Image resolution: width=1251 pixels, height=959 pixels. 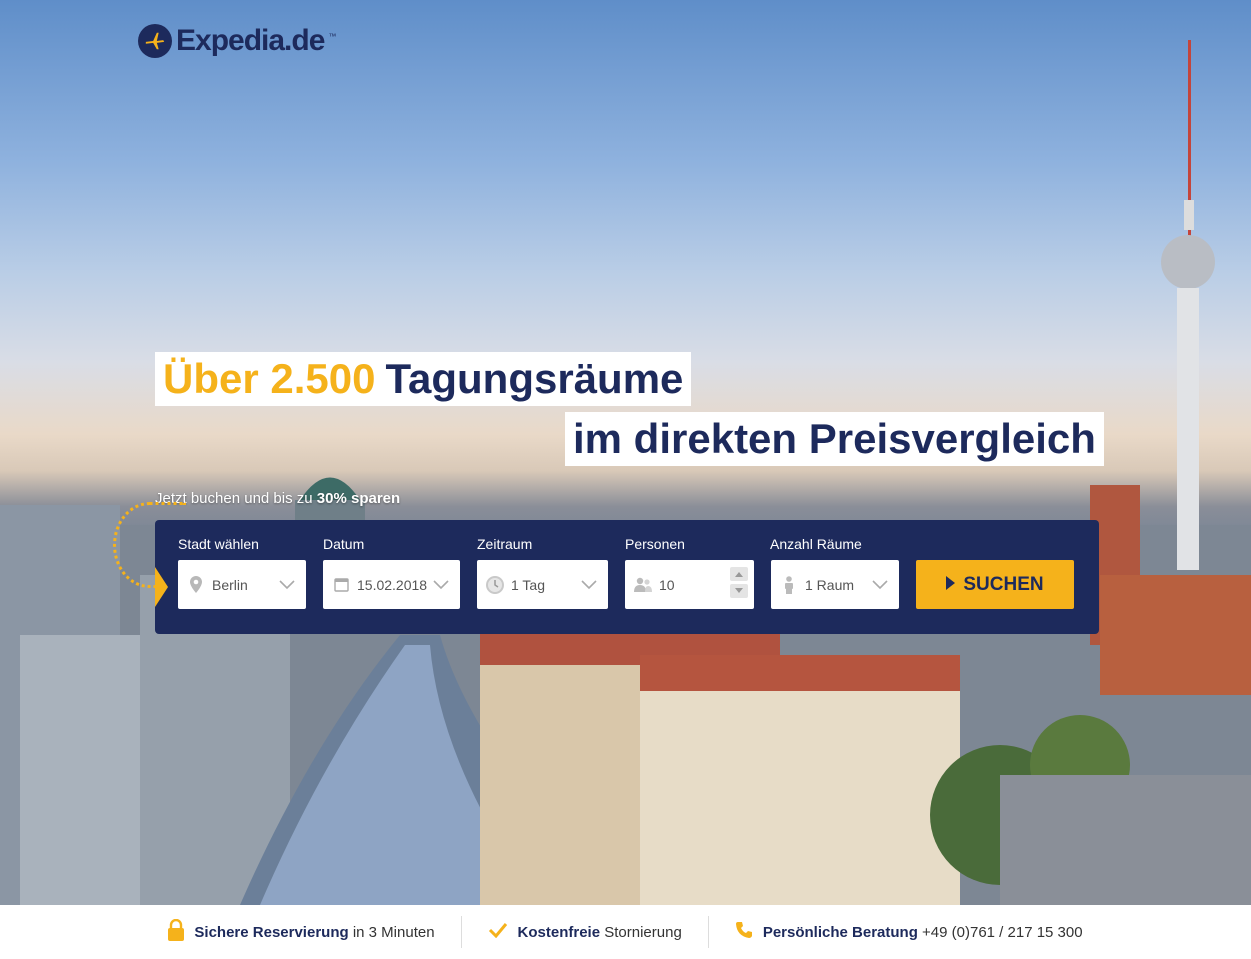 I want to click on check-icon, so click(x=498, y=932).